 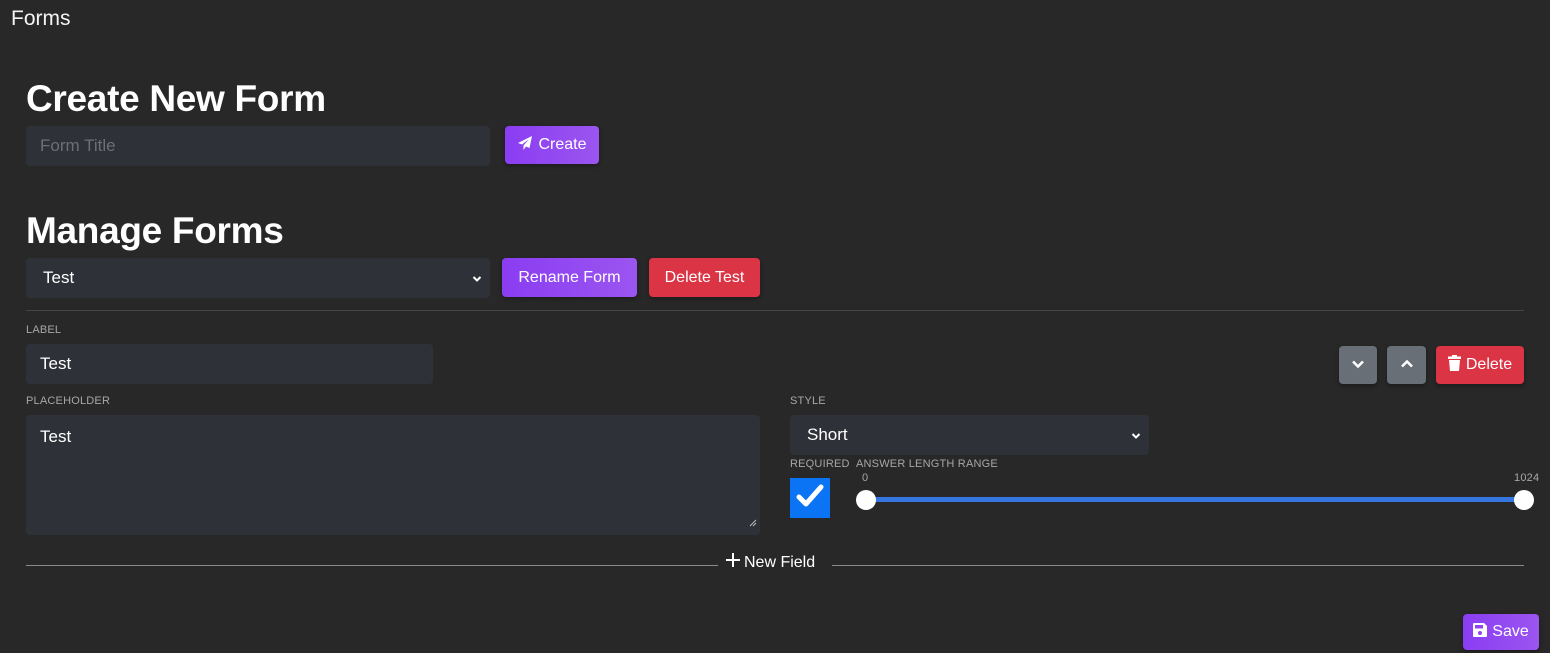 What do you see at coordinates (41, 18) in the screenshot?
I see `app-title: Forms` at bounding box center [41, 18].